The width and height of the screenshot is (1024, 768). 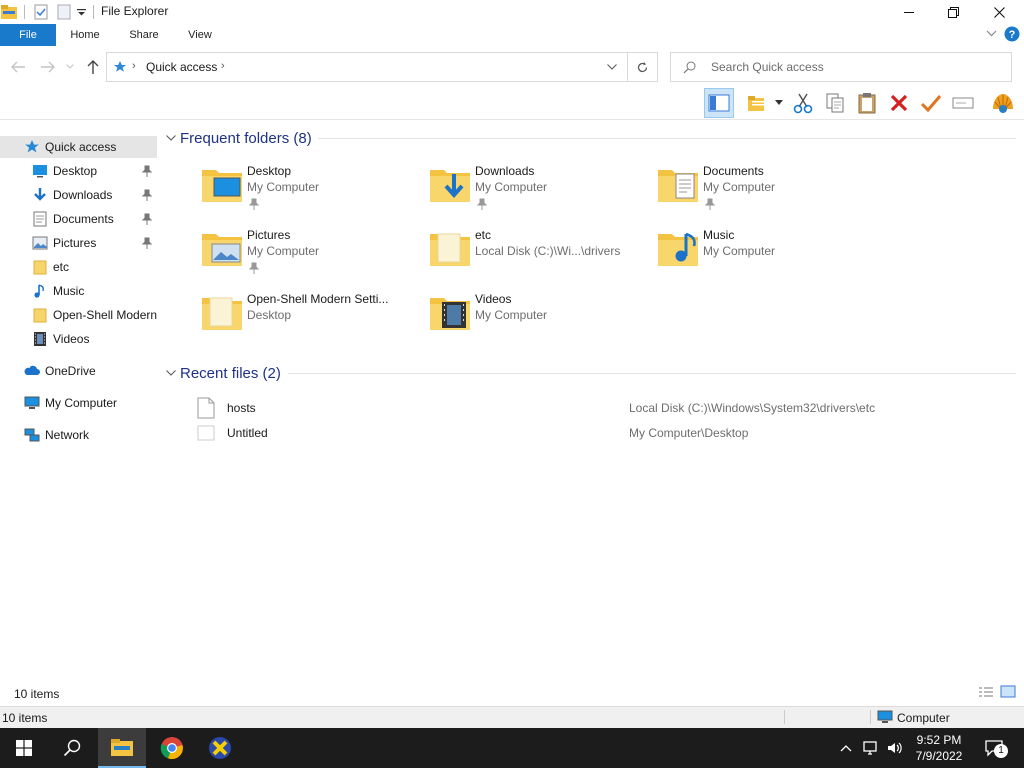 I want to click on address-bar: › Quick access ›, so click(x=367, y=67).